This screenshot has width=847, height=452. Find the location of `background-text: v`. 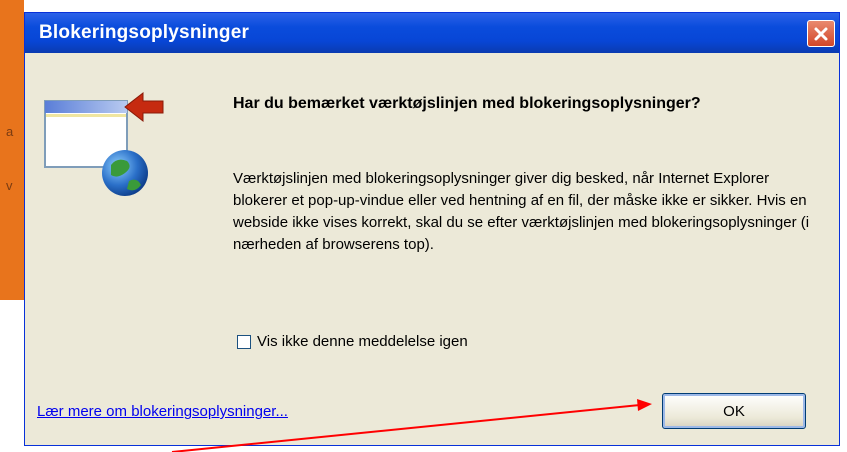

background-text: v is located at coordinates (9, 185).